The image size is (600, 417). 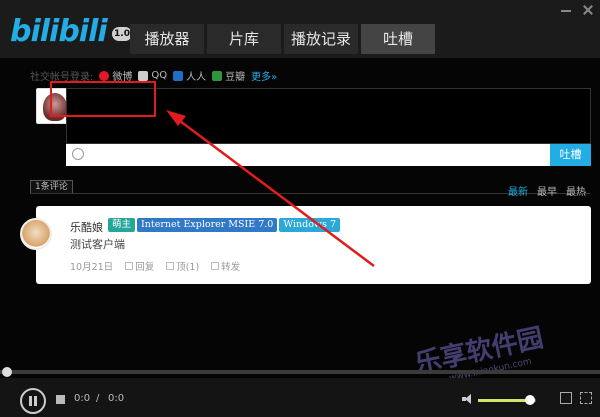 I want to click on sort-newest: 最新, so click(x=518, y=190).